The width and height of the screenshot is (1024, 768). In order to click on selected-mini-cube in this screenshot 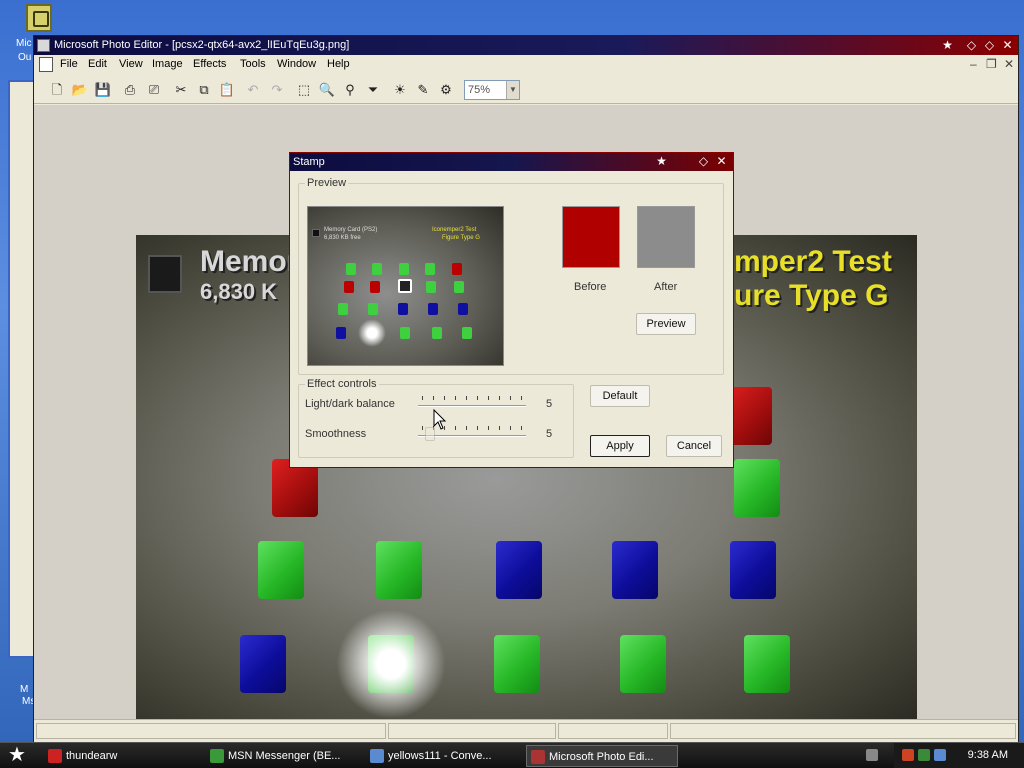, I will do `click(405, 286)`.